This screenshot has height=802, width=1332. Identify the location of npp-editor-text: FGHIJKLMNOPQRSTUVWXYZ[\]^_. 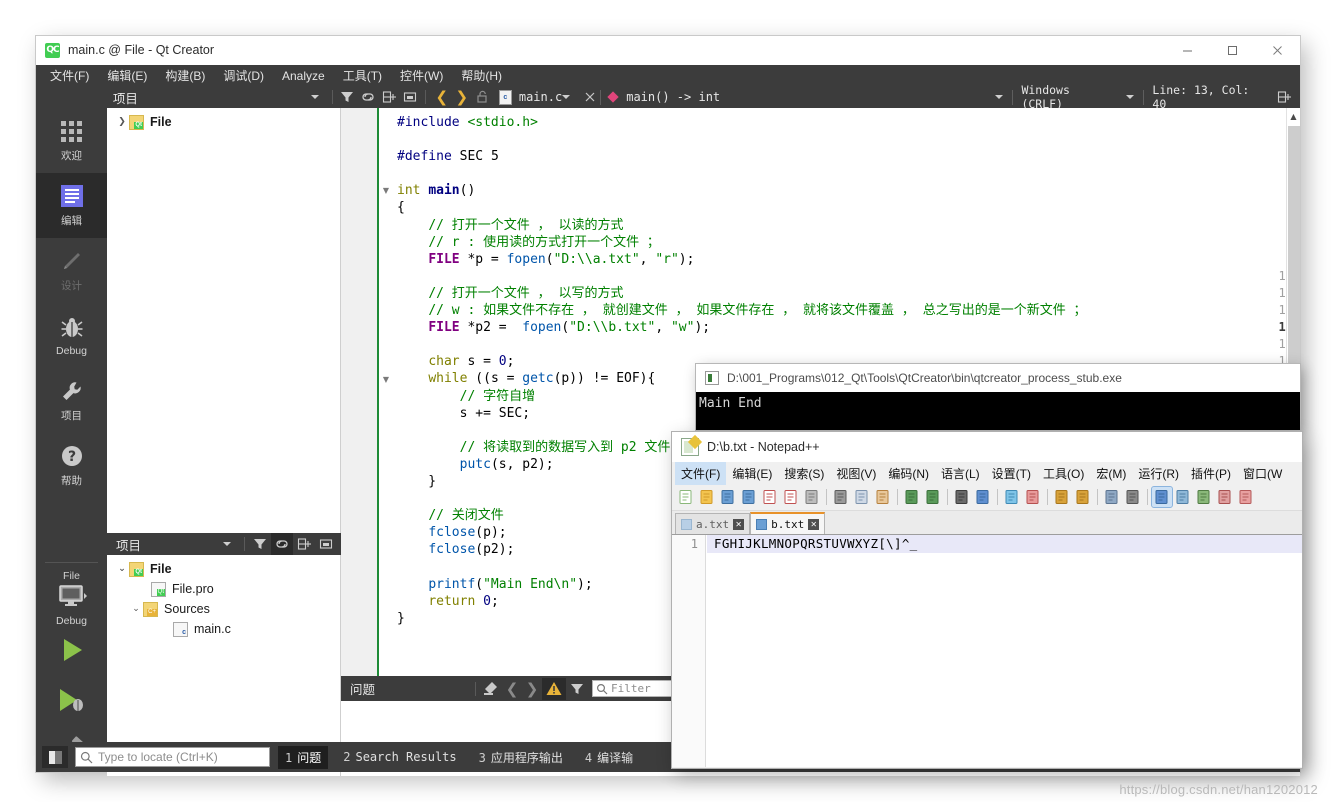
(815, 544).